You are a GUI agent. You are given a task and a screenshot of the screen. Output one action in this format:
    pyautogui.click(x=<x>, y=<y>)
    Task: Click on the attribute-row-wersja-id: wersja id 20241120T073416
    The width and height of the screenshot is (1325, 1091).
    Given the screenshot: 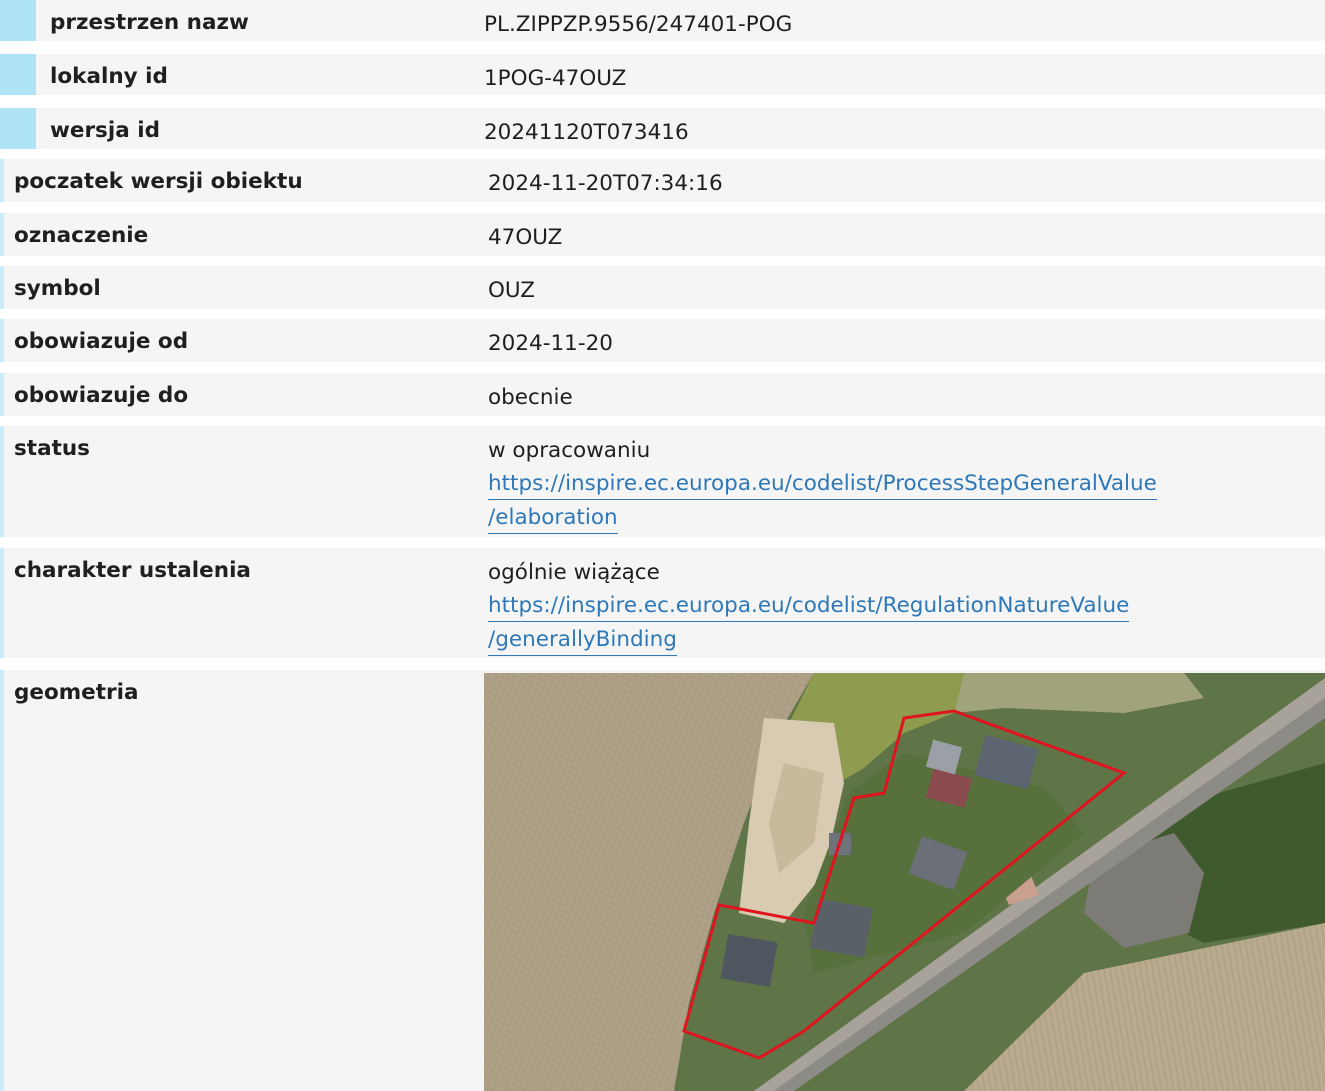 What is the action you would take?
    pyautogui.click(x=662, y=128)
    